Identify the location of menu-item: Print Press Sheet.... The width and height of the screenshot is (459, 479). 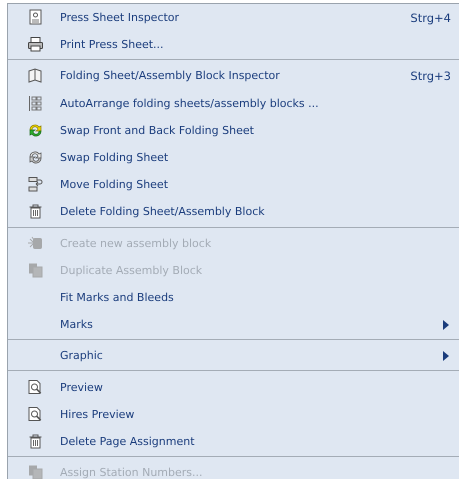
(233, 44).